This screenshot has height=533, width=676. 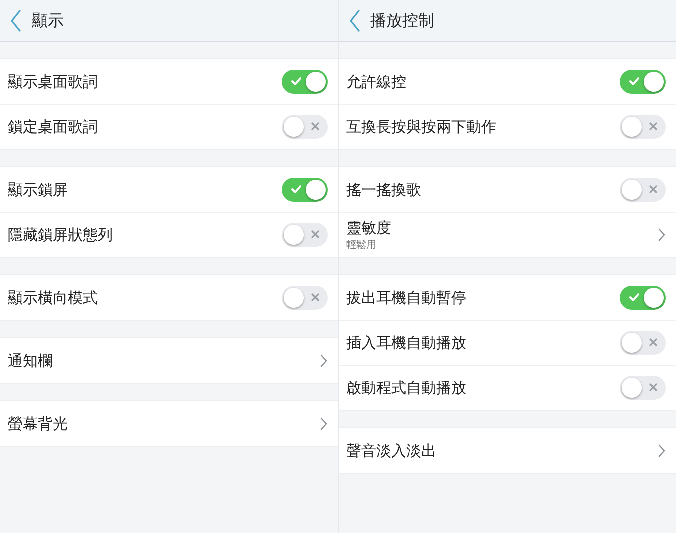 What do you see at coordinates (38, 189) in the screenshot?
I see `setting-label: 顯示鎖屏` at bounding box center [38, 189].